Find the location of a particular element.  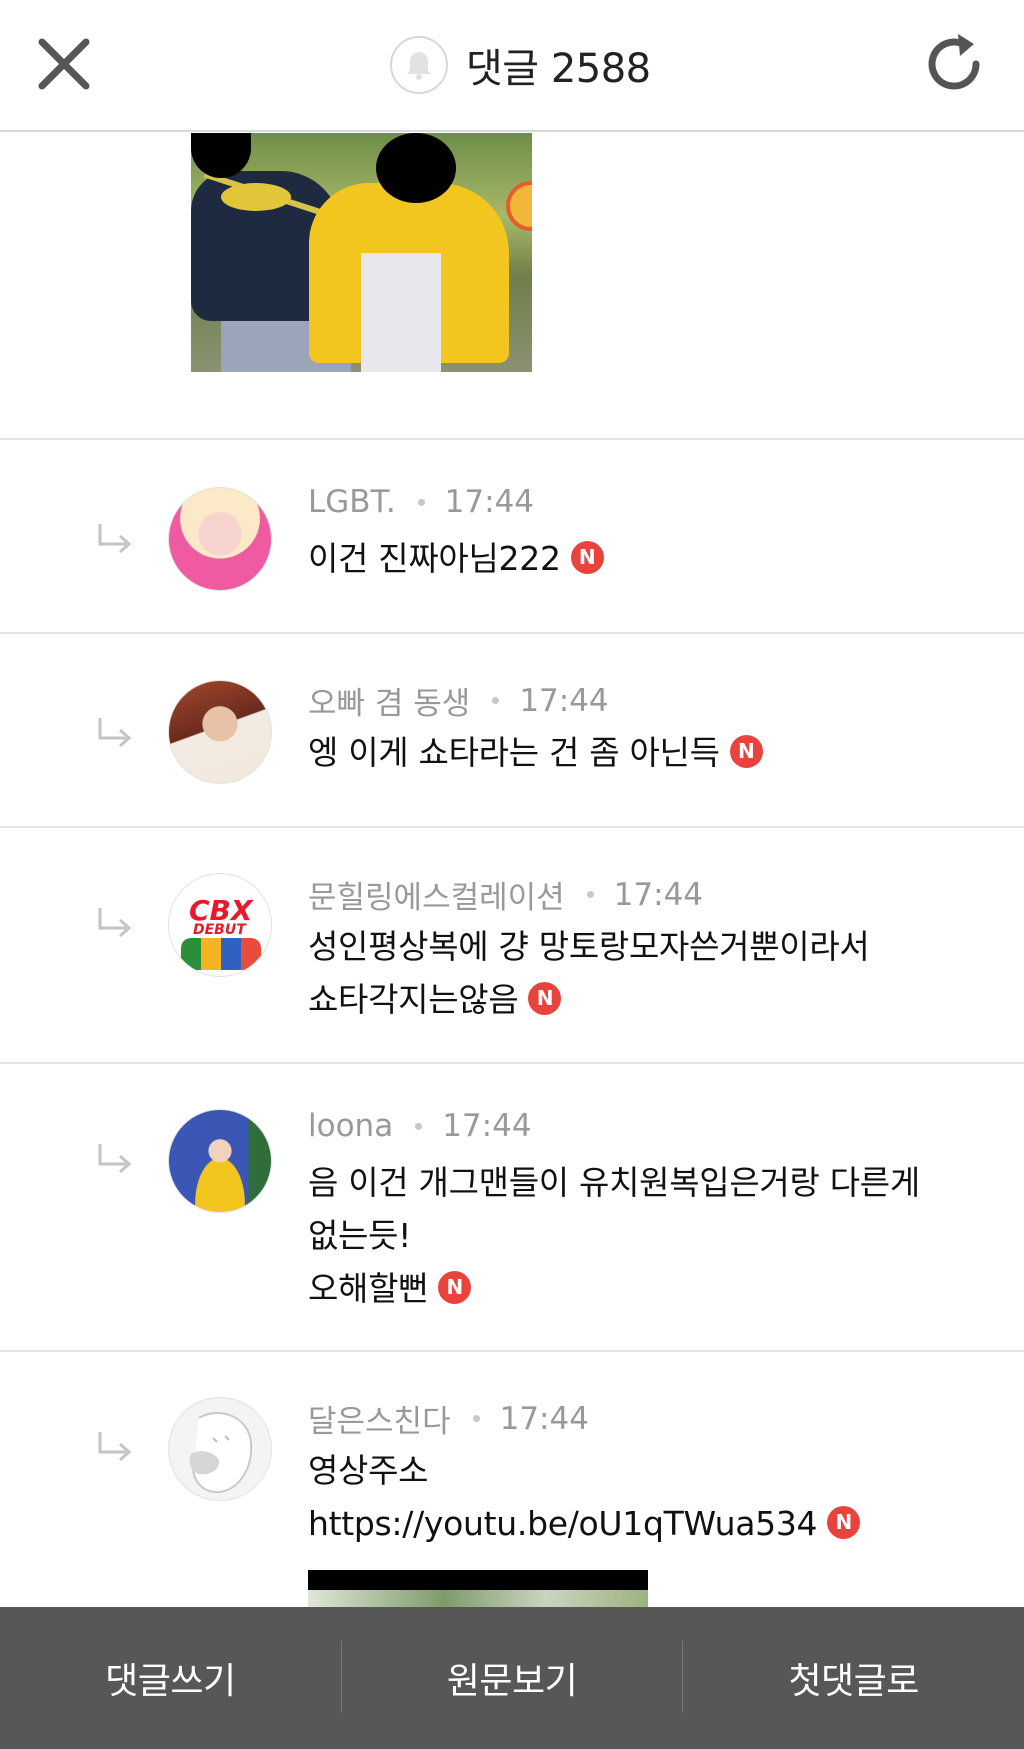

notification-bell-button is located at coordinates (419, 65).